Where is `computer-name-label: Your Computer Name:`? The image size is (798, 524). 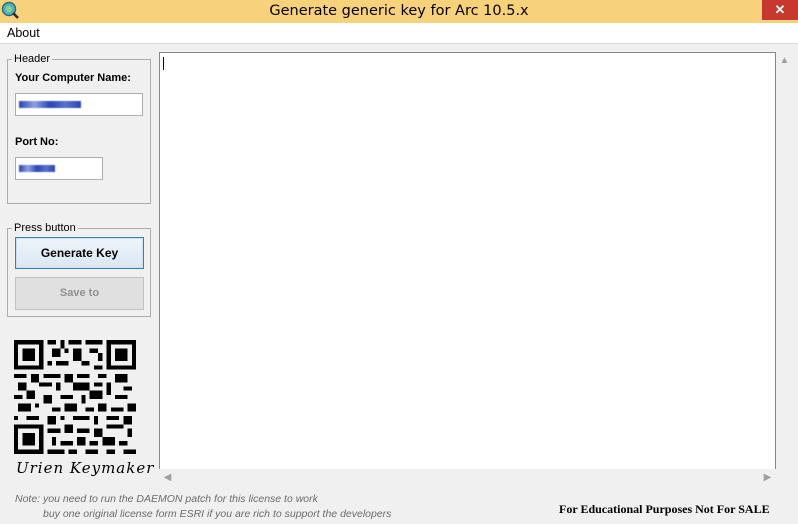 computer-name-label: Your Computer Name: is located at coordinates (73, 78).